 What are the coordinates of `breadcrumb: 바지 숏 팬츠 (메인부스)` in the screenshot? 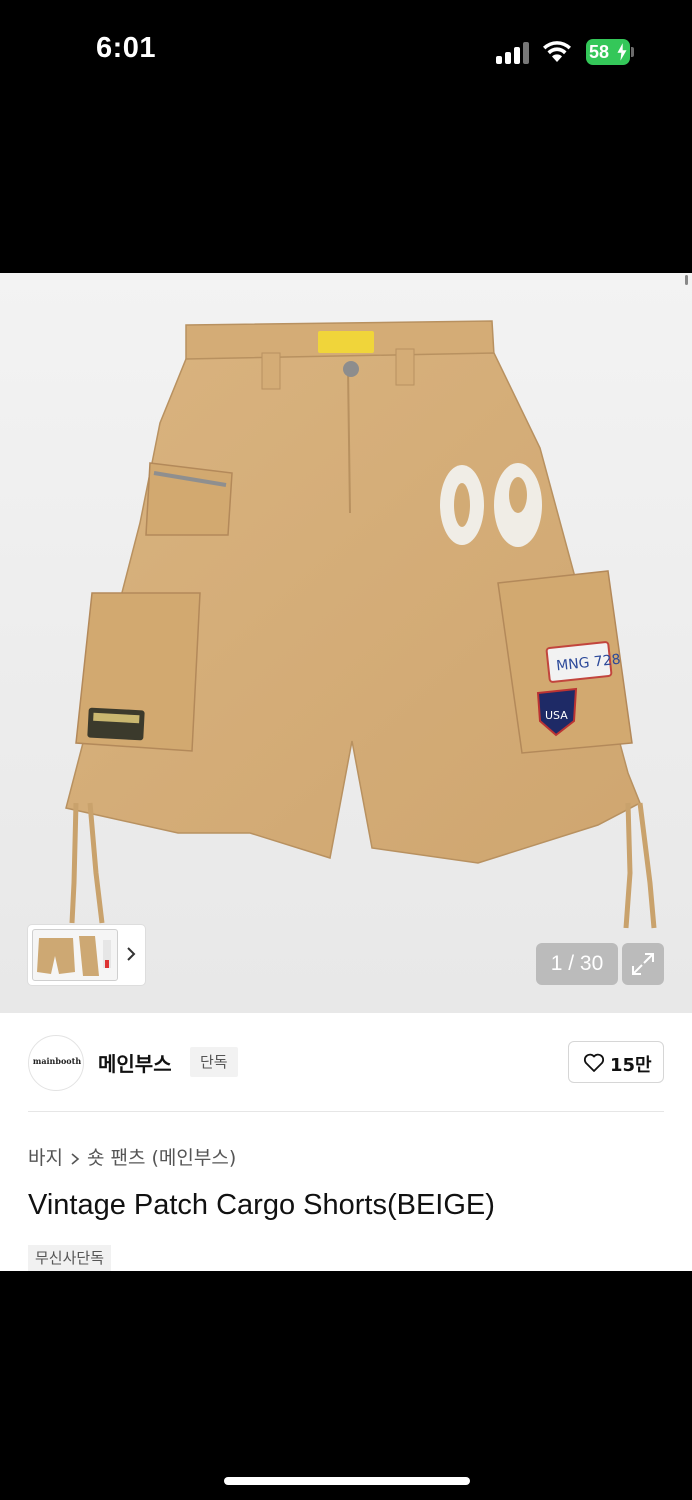 It's located at (132, 1156).